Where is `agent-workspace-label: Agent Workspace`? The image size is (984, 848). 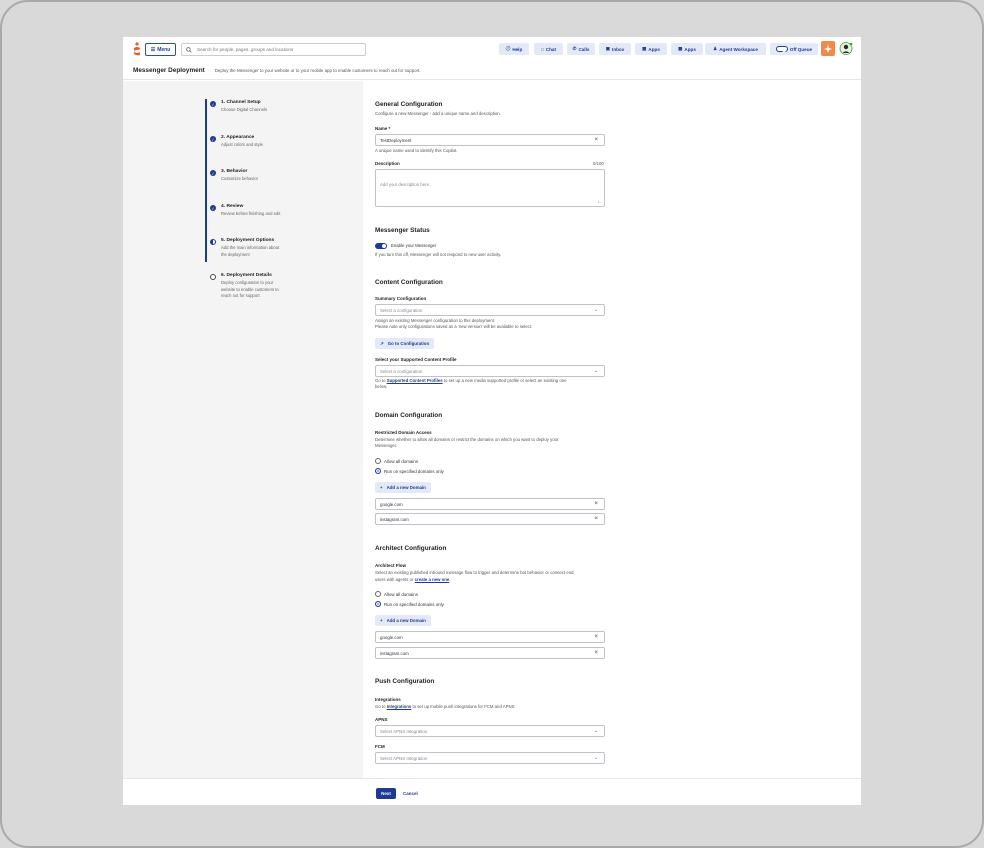 agent-workspace-label: Agent Workspace is located at coordinates (738, 49).